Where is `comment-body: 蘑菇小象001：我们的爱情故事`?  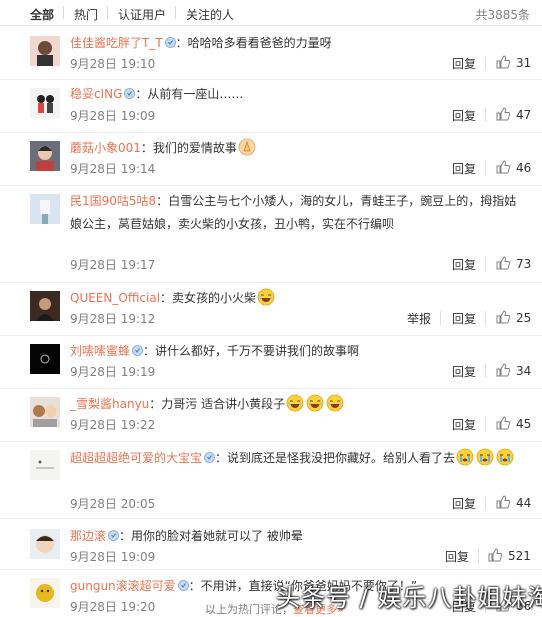
comment-body: 蘑菇小象001：我们的爱情故事 is located at coordinates (299, 148).